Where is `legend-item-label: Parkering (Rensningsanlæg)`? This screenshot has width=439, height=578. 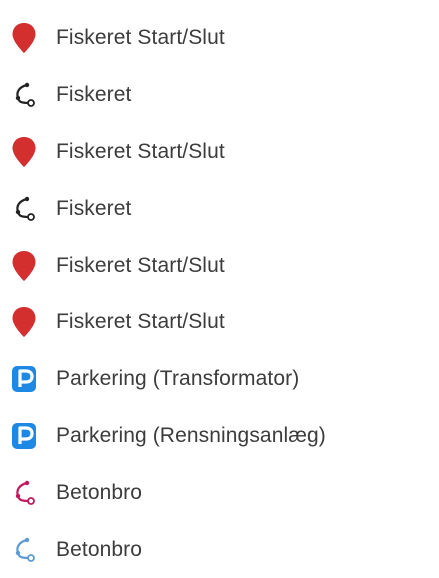 legend-item-label: Parkering (Rensningsanlæg) is located at coordinates (191, 435).